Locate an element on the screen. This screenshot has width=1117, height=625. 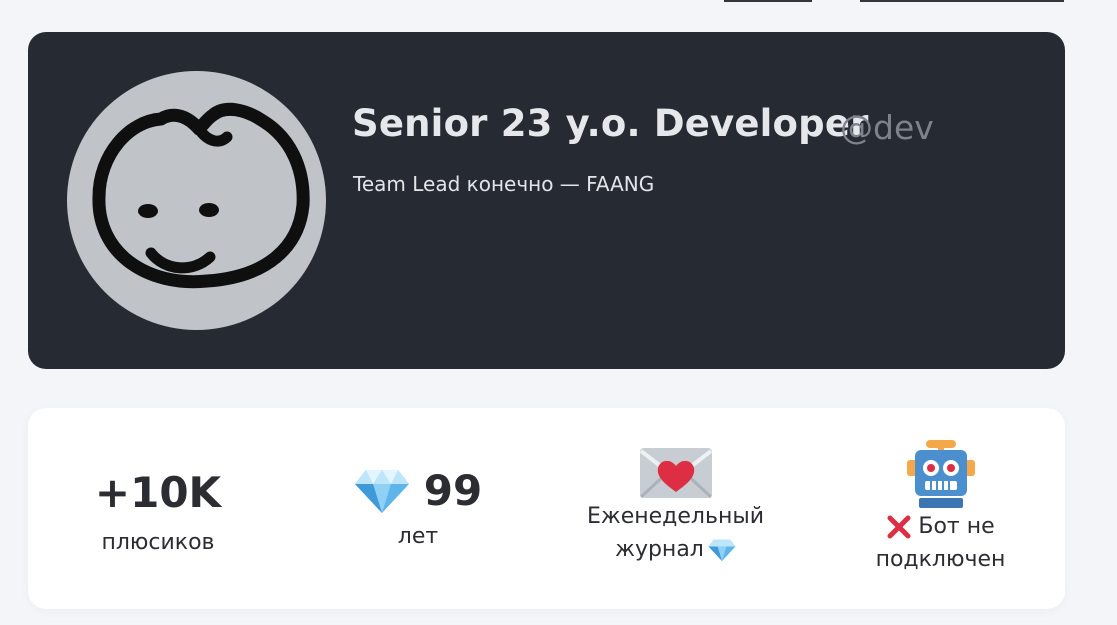
bot-label-line2: подключен is located at coordinates (940, 559).